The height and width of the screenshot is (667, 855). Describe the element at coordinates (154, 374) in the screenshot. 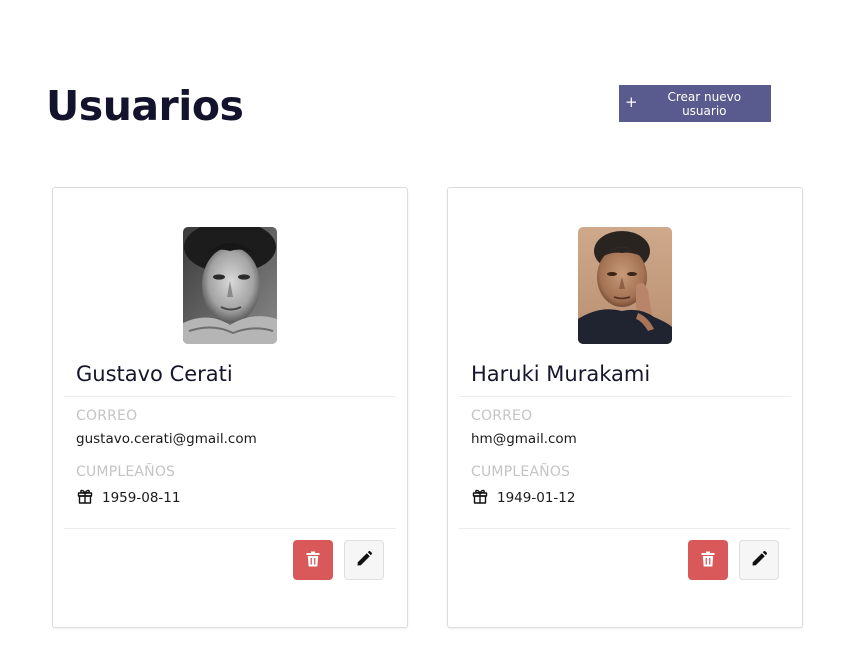

I see `user-name: Gustavo Cerati` at that location.